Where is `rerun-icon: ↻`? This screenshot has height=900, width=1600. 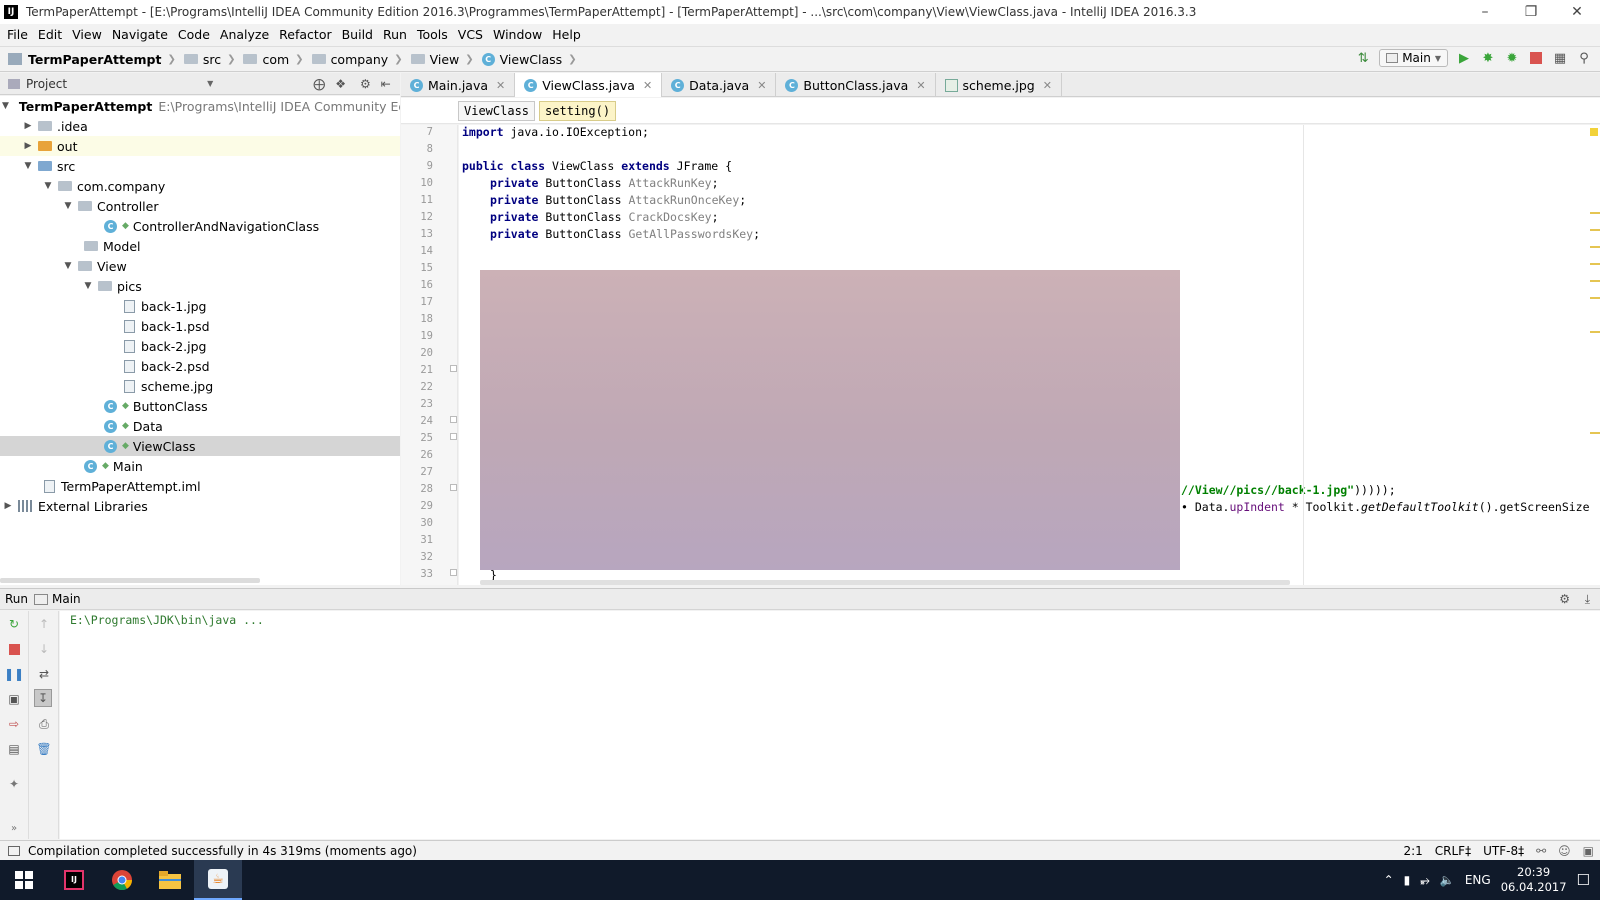 rerun-icon: ↻ is located at coordinates (14, 624).